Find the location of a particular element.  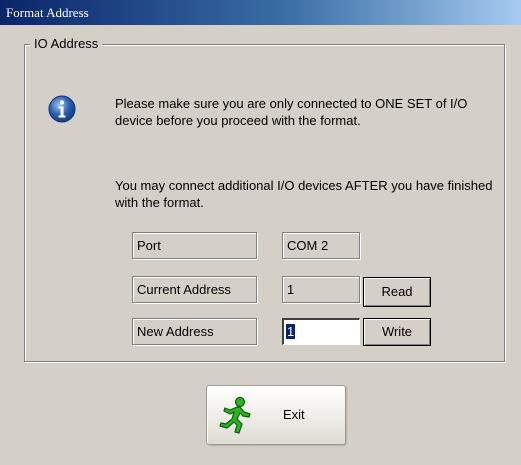

groupbox-legend: IO Address is located at coordinates (66, 44).